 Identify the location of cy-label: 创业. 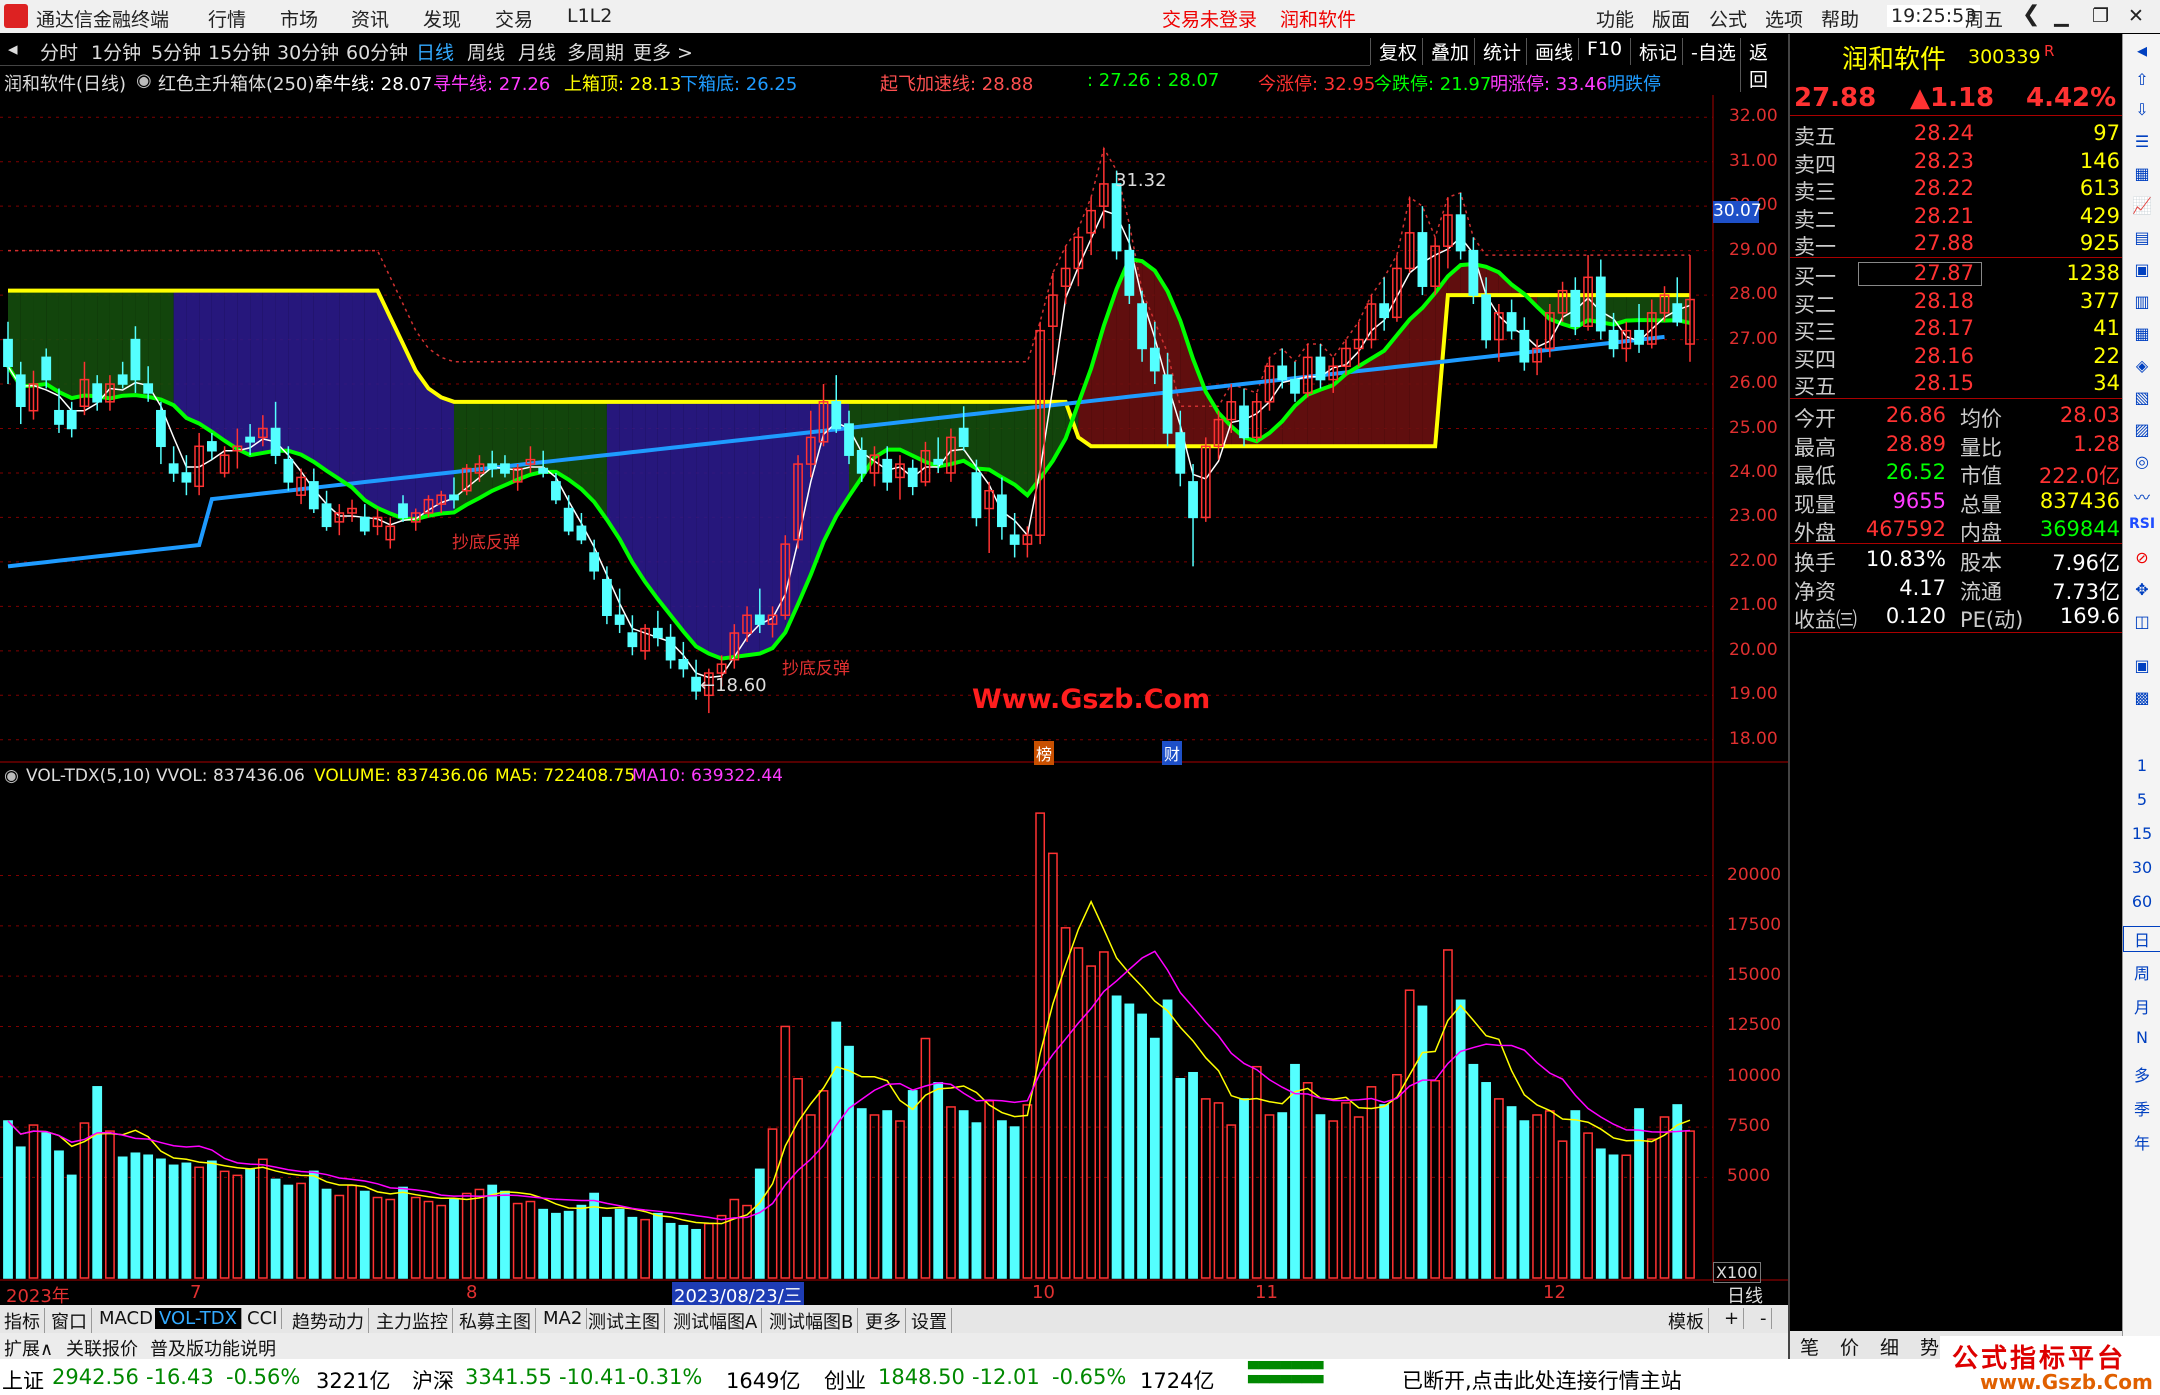
(845, 1380).